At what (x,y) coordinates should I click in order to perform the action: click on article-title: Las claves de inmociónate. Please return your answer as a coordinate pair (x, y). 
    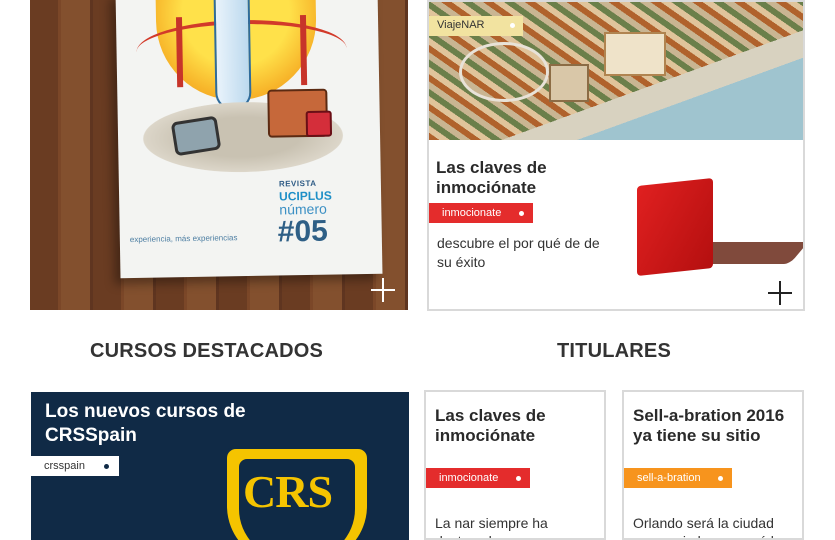
    Looking at the image, I should click on (516, 178).